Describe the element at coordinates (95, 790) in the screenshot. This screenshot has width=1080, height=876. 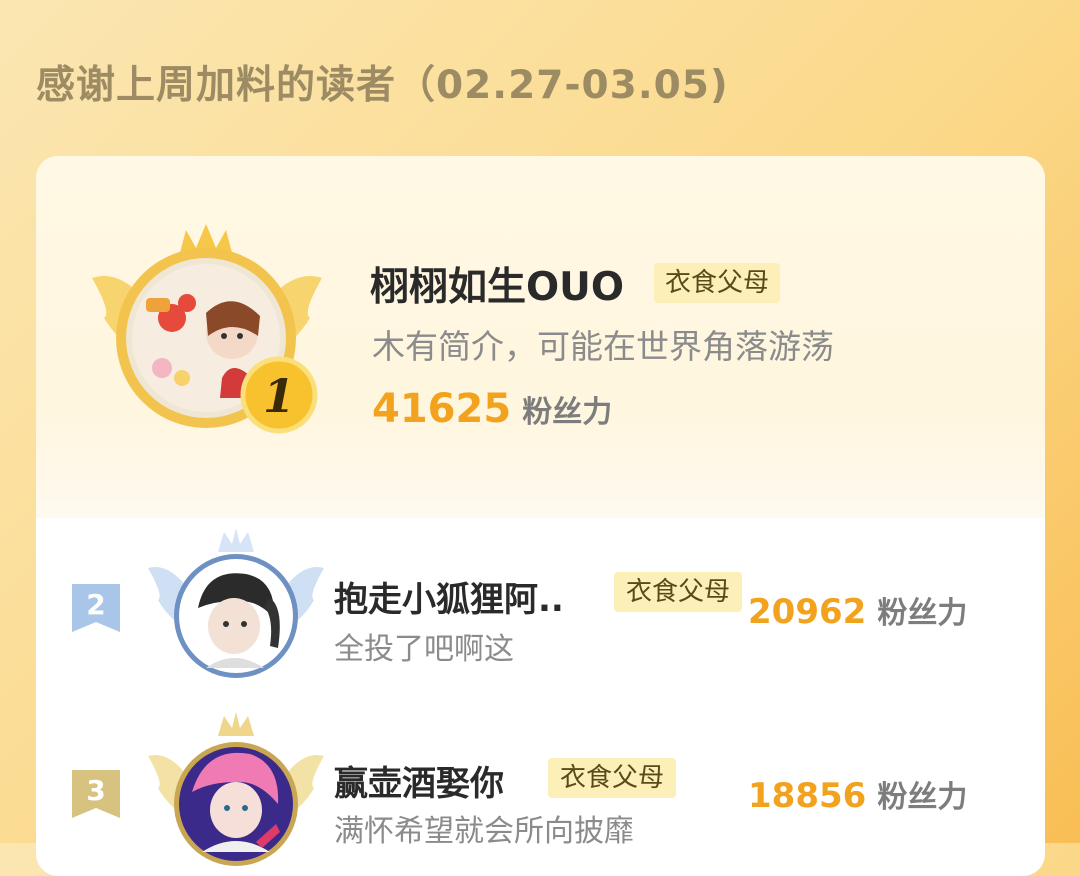
I see `rank-3-number: 3` at that location.